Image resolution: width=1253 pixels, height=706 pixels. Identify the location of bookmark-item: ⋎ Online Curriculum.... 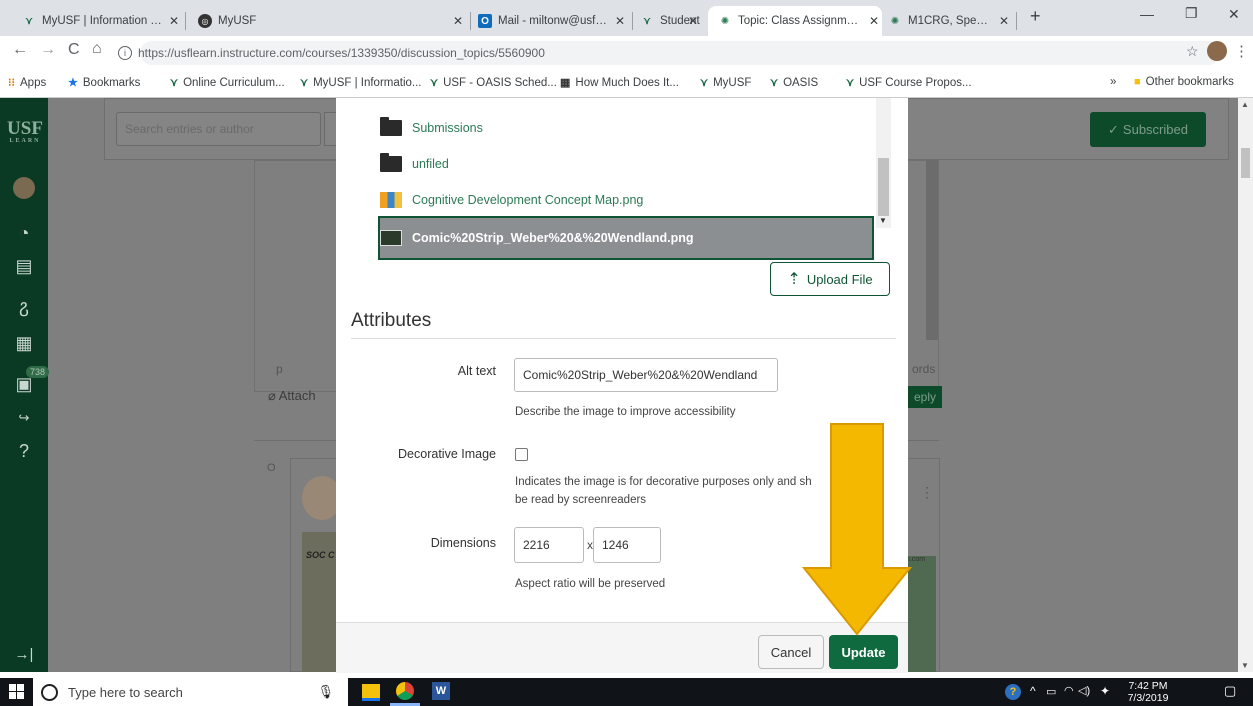
(227, 83).